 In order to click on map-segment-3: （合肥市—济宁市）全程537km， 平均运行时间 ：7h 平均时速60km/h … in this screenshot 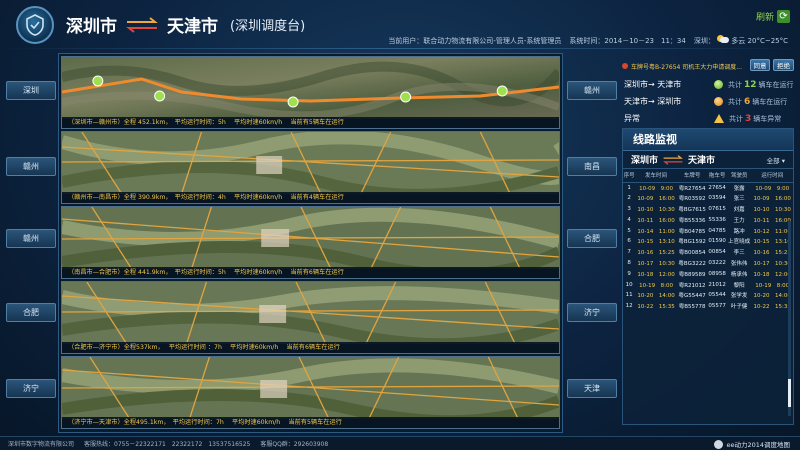, I will do `click(310, 317)`.